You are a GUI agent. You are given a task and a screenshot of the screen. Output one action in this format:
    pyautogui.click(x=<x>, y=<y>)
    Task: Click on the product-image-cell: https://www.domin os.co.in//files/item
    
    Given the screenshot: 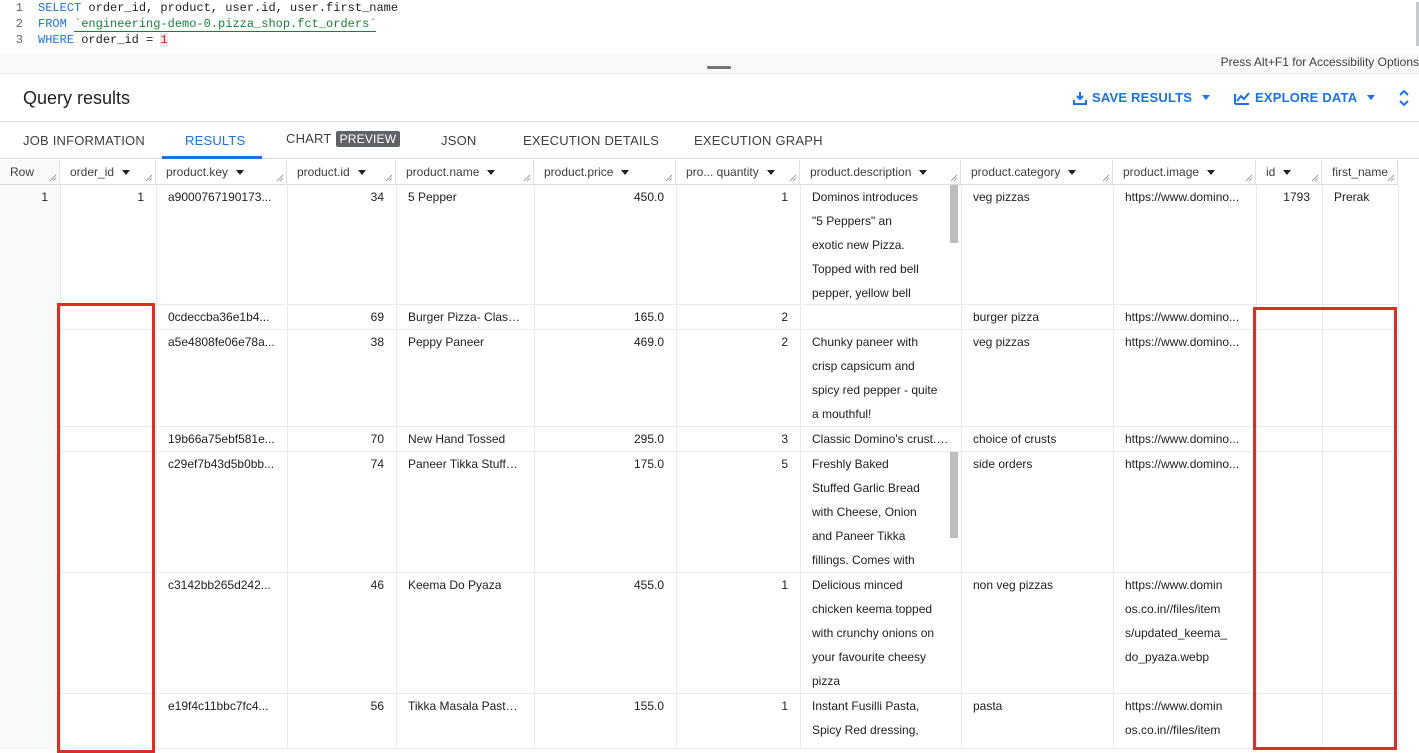 What is the action you would take?
    pyautogui.click(x=1184, y=718)
    